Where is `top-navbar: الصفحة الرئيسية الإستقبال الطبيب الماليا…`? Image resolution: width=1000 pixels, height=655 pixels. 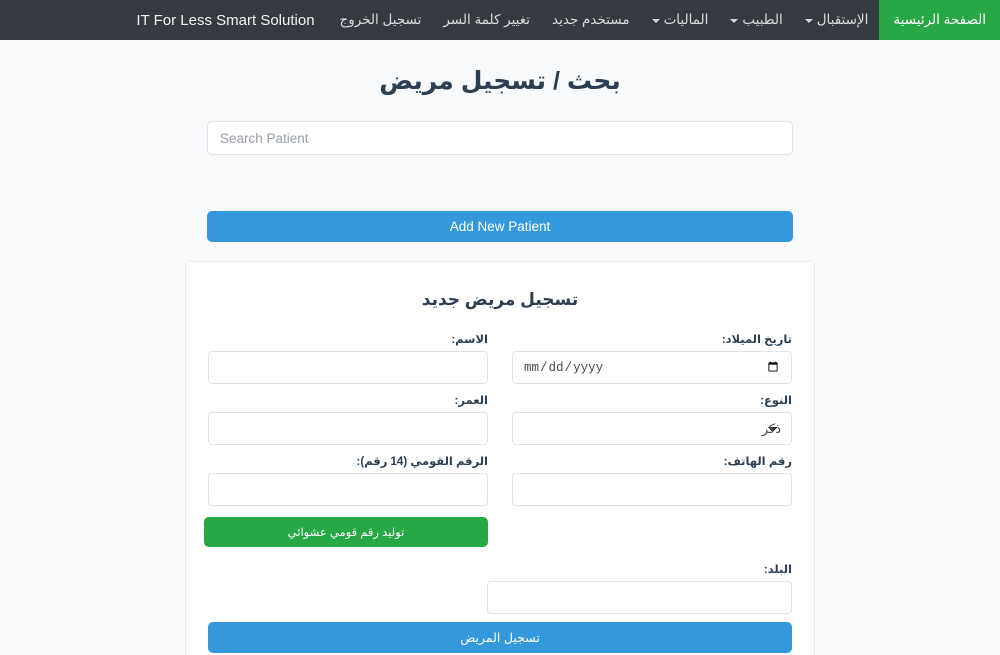 top-navbar: الصفحة الرئيسية الإستقبال الطبيب الماليا… is located at coordinates (500, 20).